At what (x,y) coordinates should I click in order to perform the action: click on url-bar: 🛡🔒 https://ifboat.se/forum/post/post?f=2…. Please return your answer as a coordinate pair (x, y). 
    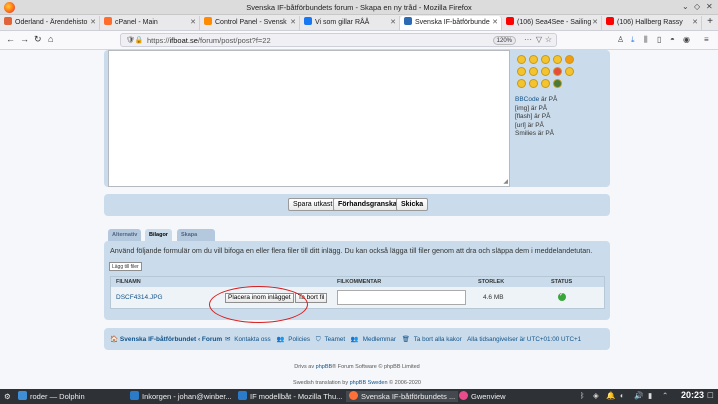
    Looking at the image, I should click on (338, 40).